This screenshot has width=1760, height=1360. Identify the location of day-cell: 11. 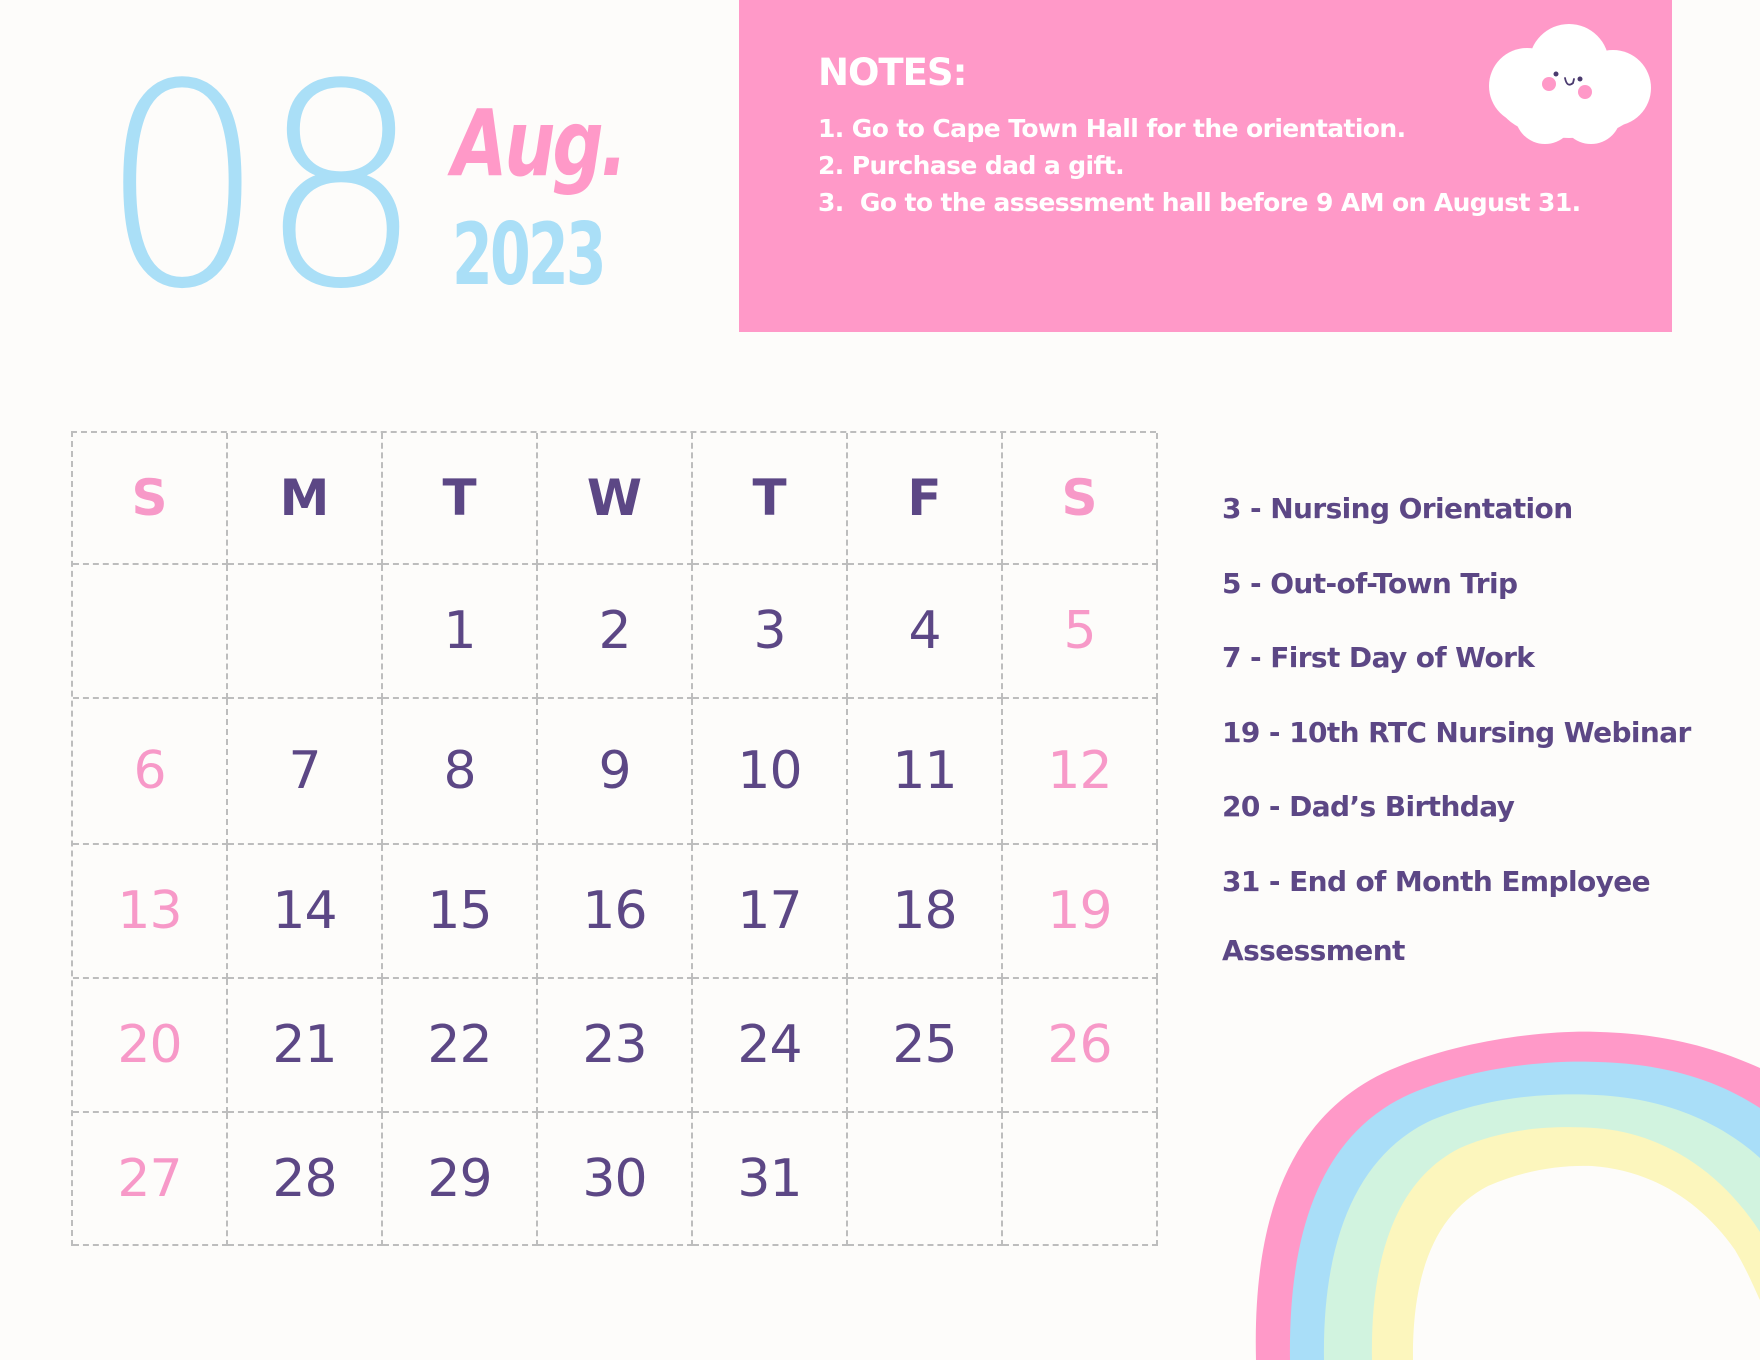
(925, 772).